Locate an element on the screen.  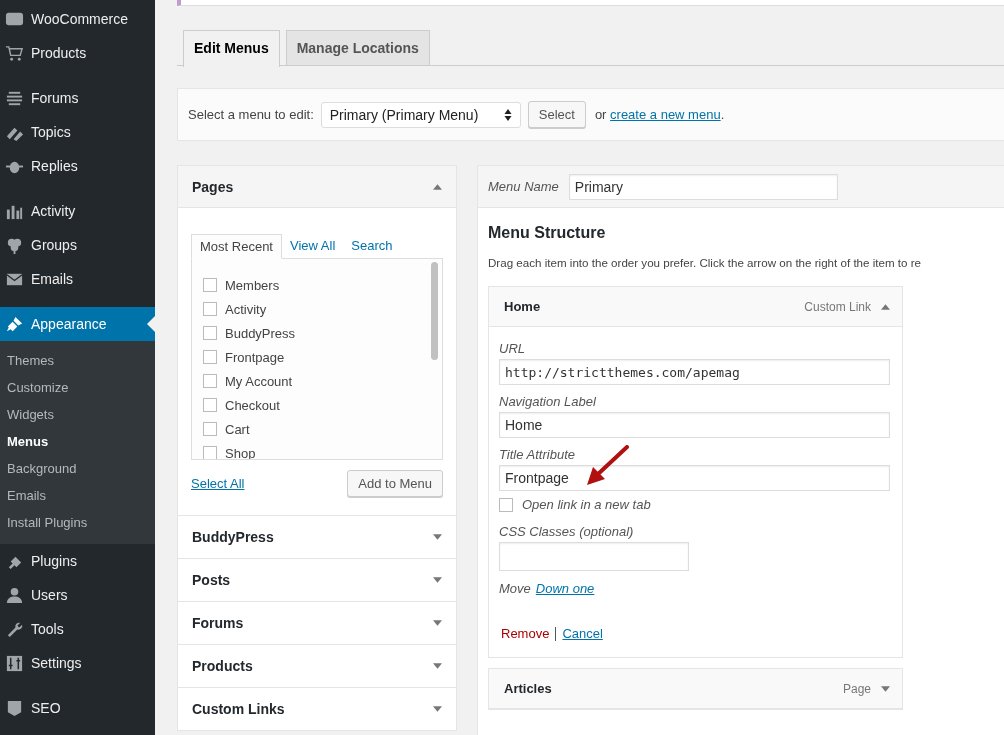
instructions-text: Drag each item into the order you prefer. Click the arrow on the right of the item to re is located at coordinates (705, 262).